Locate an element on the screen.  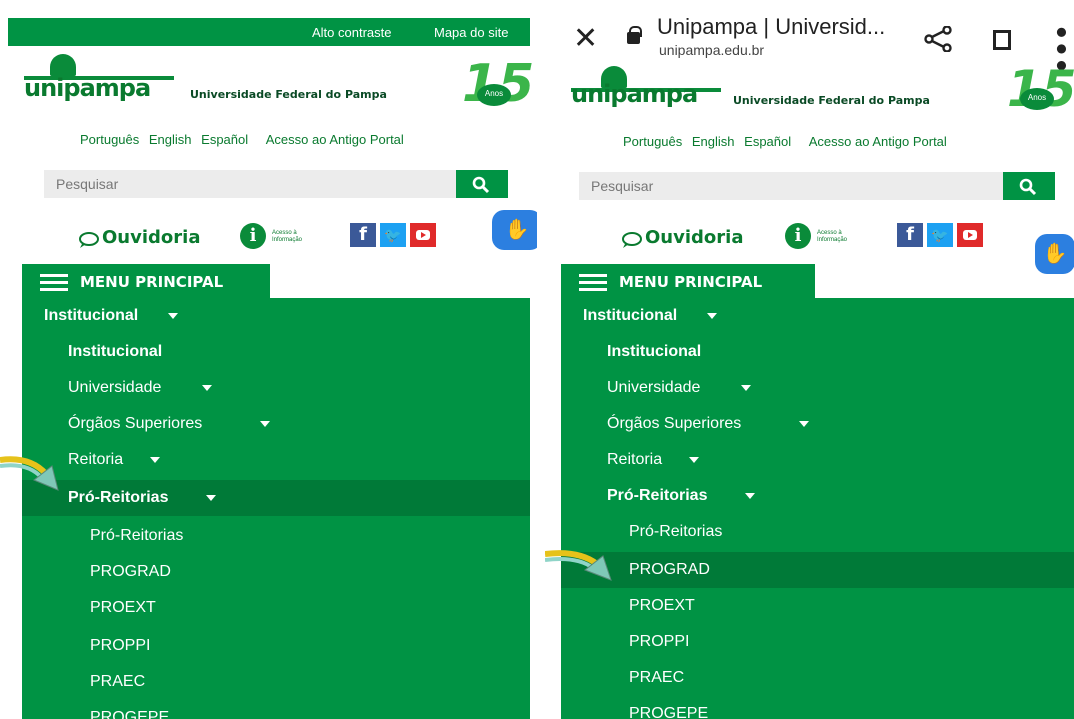
accessibility-bar: Alto contraste Mapa do site is located at coordinates (269, 32).